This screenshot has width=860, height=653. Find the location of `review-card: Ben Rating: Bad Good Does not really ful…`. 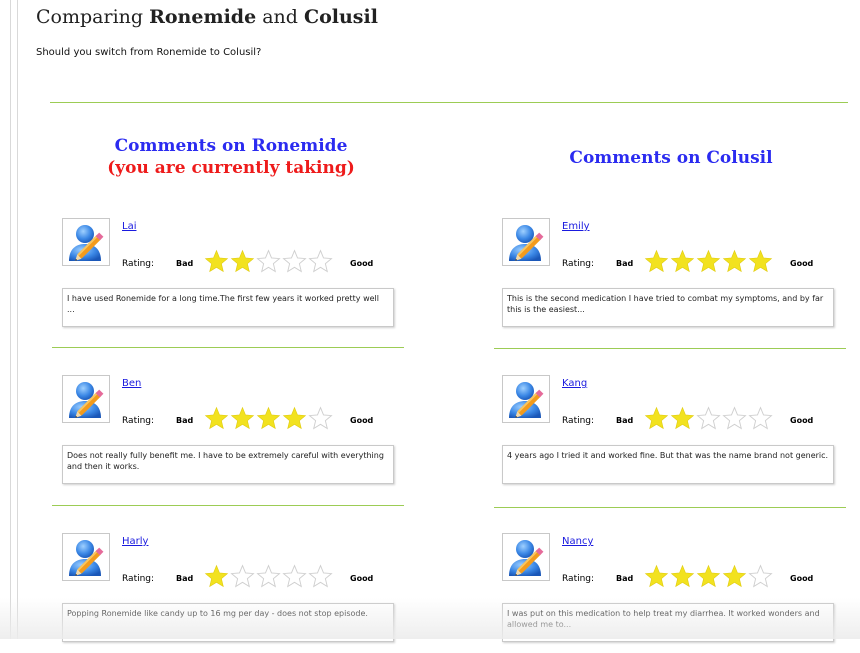

review-card: Ben Rating: Bad Good Does not really ful… is located at coordinates (232, 435).